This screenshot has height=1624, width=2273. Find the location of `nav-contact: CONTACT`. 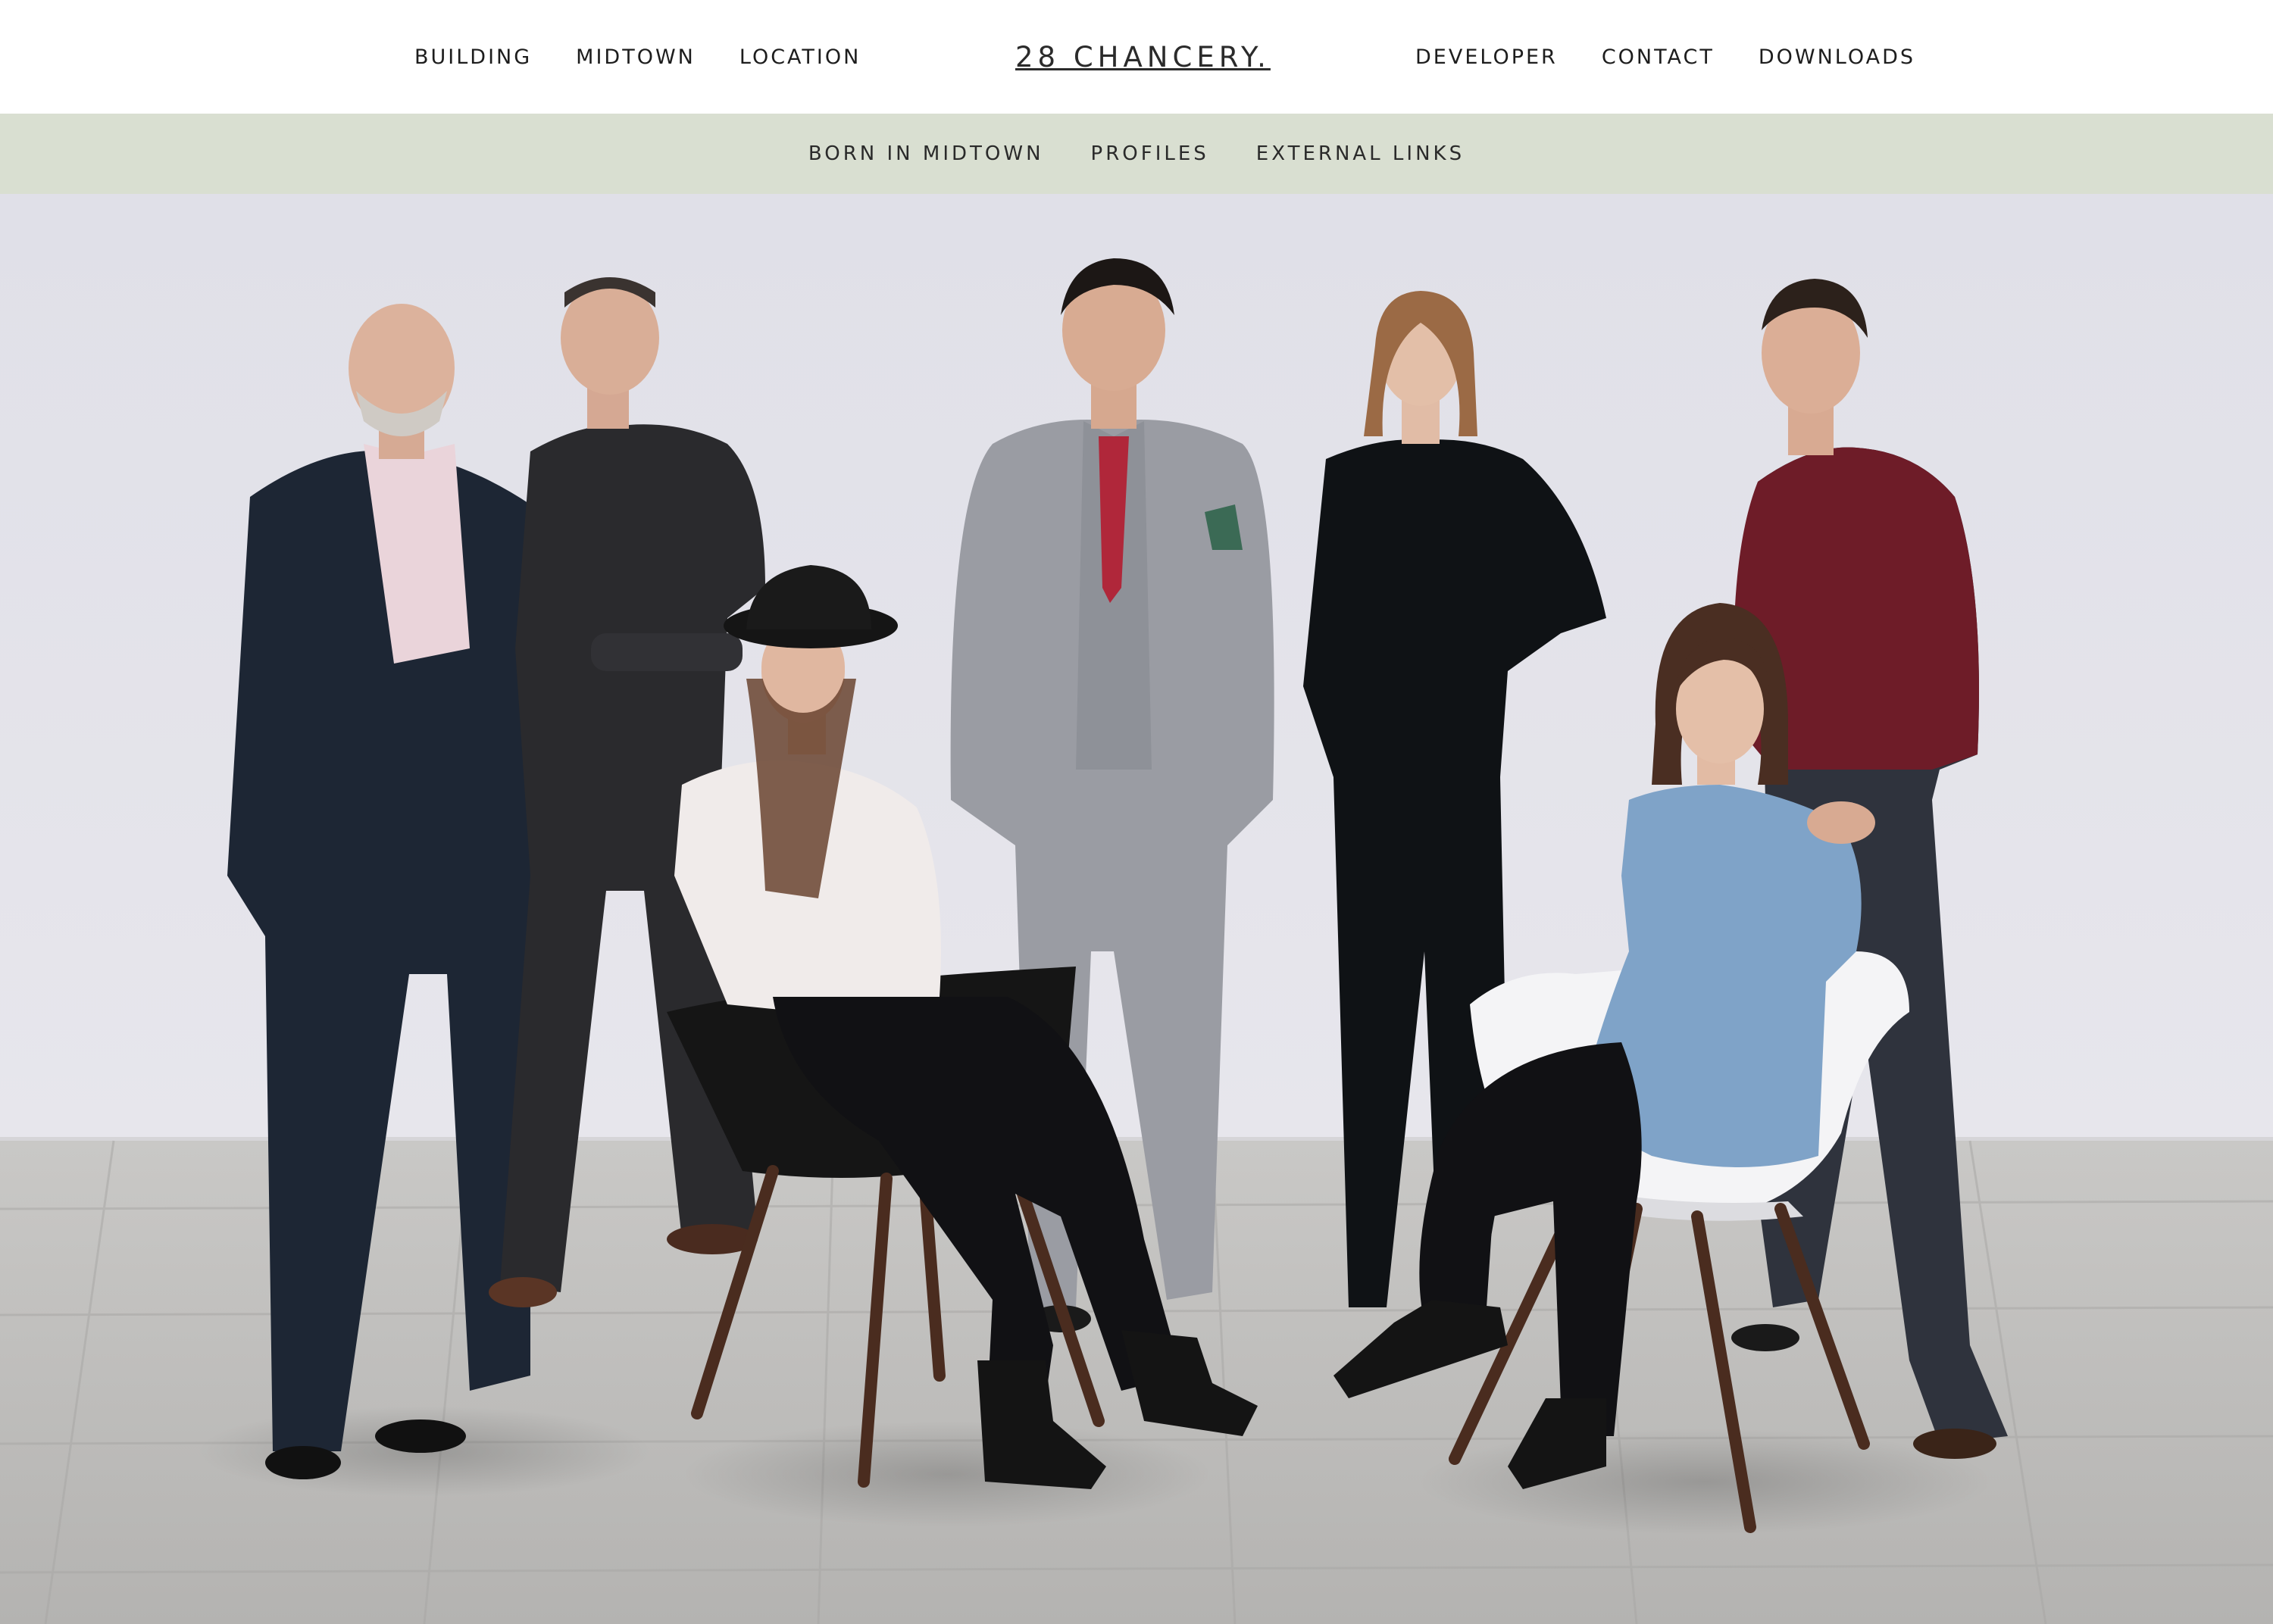

nav-contact: CONTACT is located at coordinates (1658, 57).